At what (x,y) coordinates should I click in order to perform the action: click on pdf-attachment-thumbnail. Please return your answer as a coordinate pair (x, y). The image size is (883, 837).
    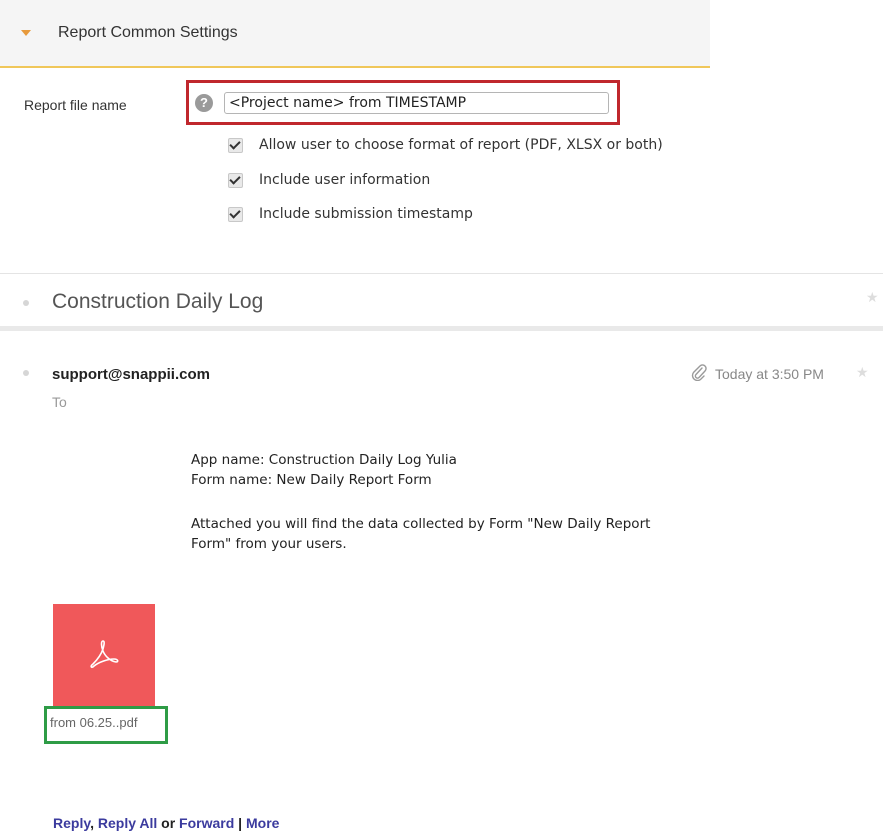
    Looking at the image, I should click on (104, 655).